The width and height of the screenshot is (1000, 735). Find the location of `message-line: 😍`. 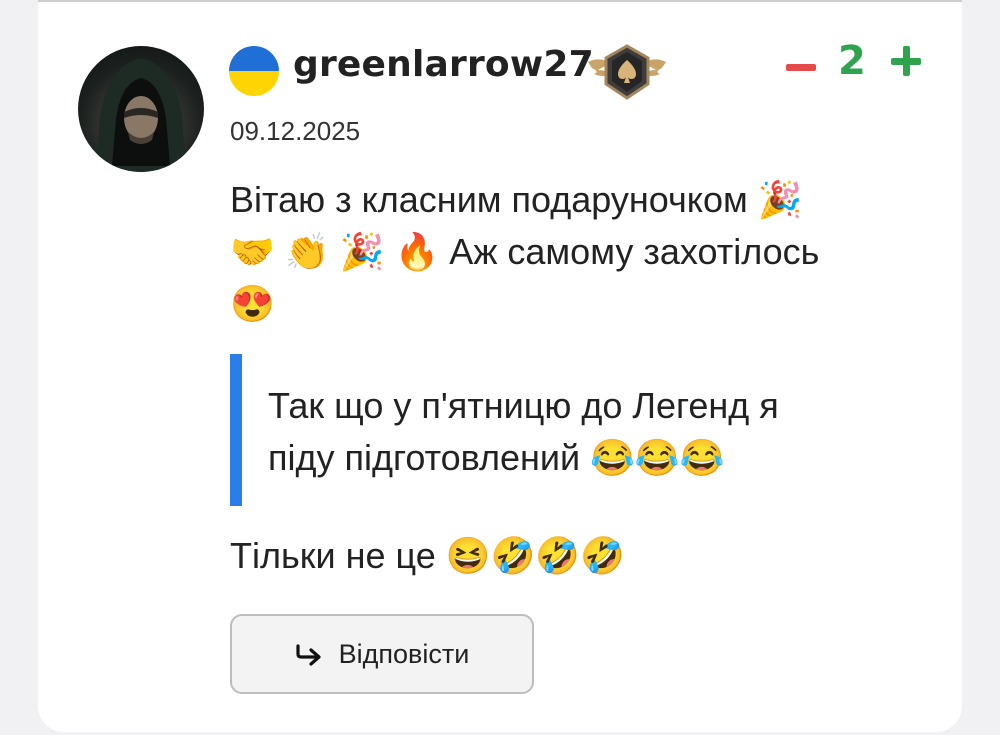

message-line: 😍 is located at coordinates (252, 303).